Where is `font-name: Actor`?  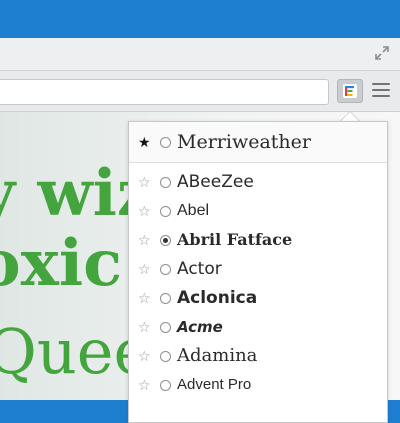
font-name: Actor is located at coordinates (199, 269).